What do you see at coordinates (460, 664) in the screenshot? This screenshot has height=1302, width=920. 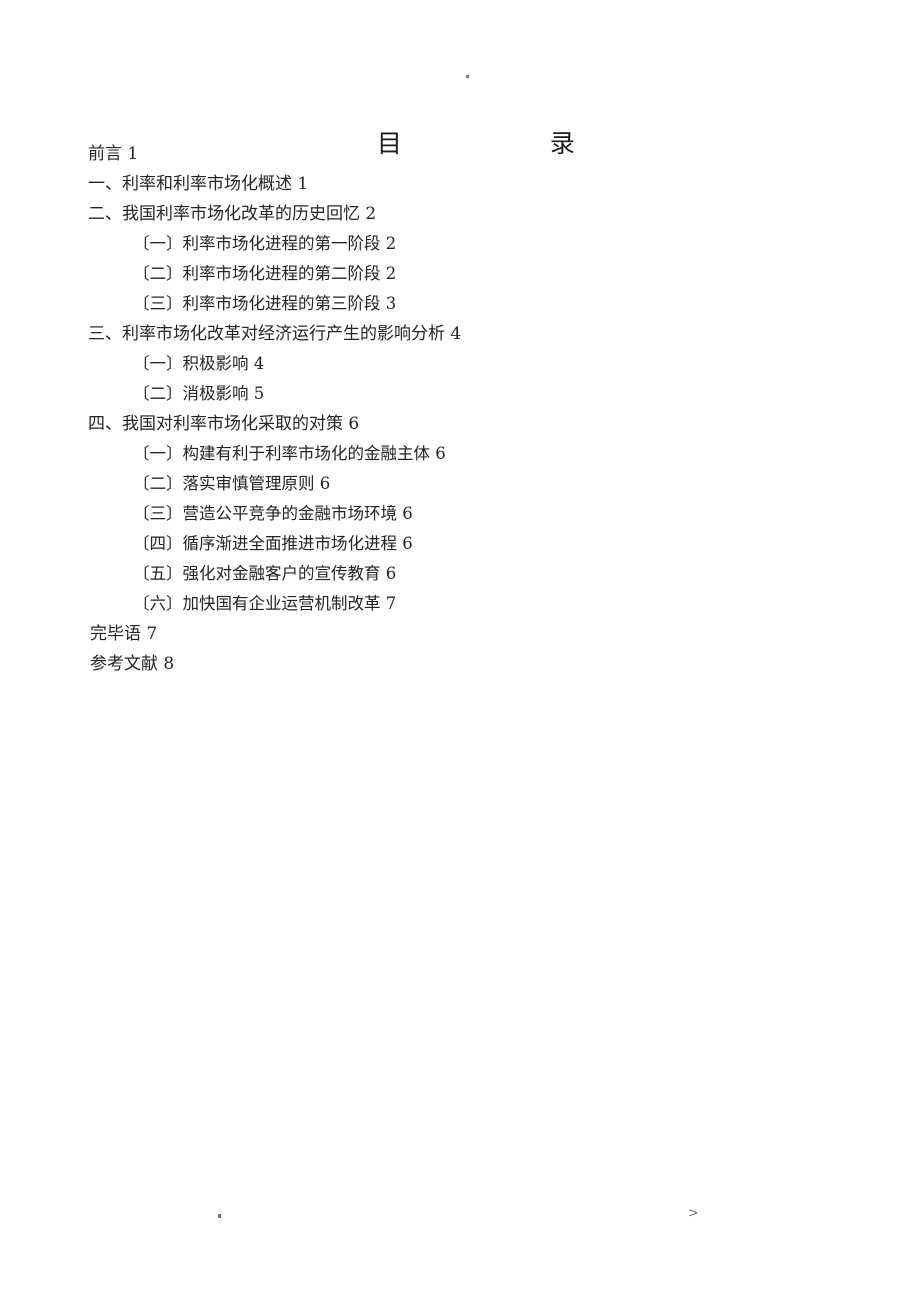 I see `toc-entry: 参考文献 8` at bounding box center [460, 664].